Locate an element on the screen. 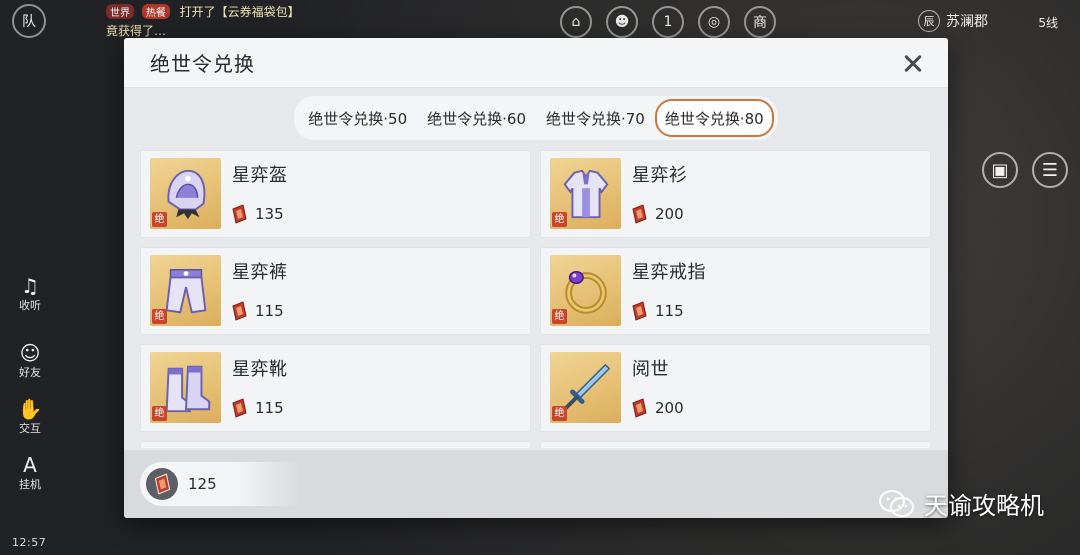 The height and width of the screenshot is (555, 1080). item-card: 绝 星弈裤 115 is located at coordinates (335, 291).